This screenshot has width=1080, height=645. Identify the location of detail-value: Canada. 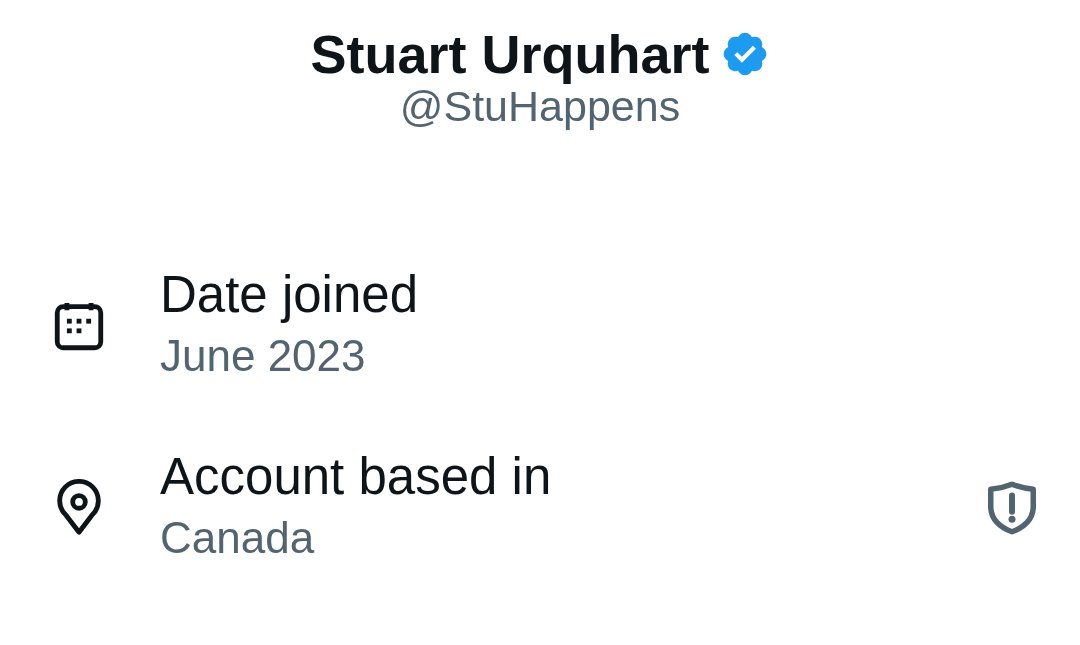
(238, 538).